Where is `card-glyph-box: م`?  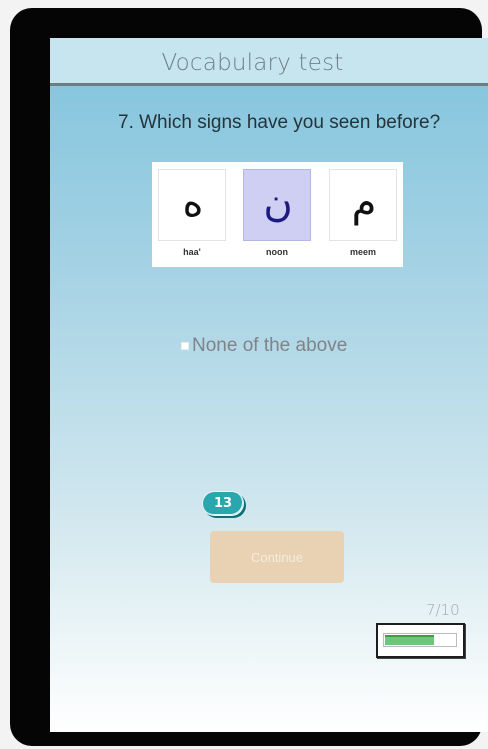 card-glyph-box: م is located at coordinates (363, 205).